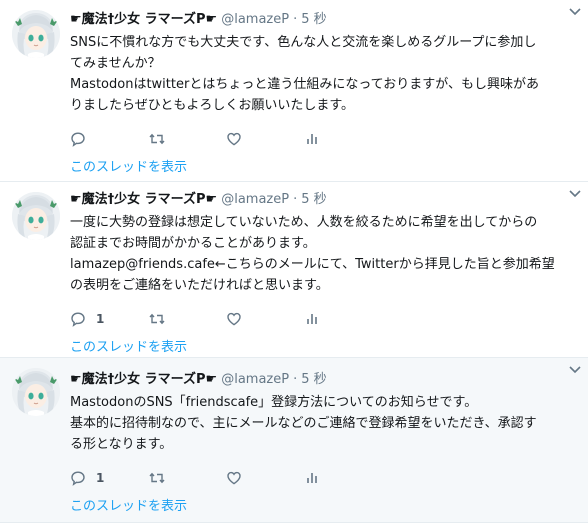 The image size is (588, 523). I want to click on tweet-line: てみませんか？, so click(115, 63).